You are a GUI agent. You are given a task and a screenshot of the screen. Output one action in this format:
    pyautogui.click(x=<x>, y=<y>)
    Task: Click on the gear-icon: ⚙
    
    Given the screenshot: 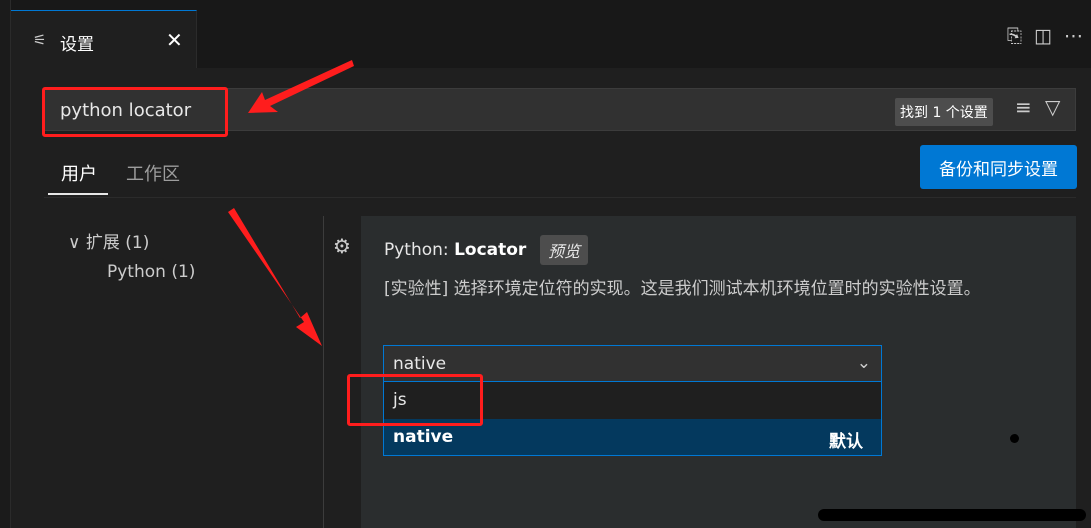 What is the action you would take?
    pyautogui.click(x=342, y=246)
    